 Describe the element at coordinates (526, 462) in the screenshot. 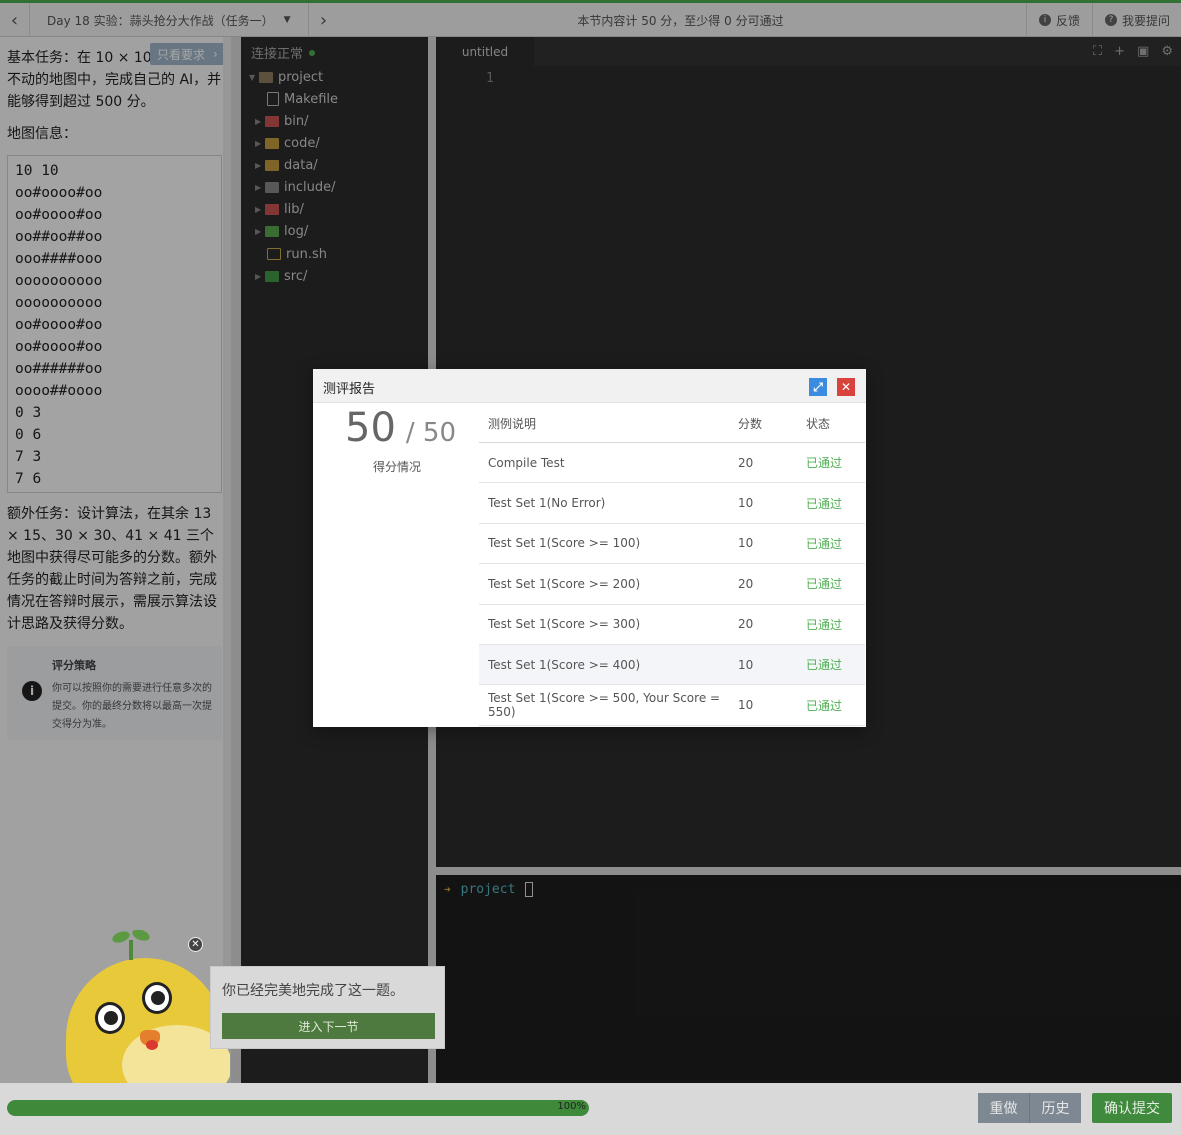

I see `cell-desc: Compile Test` at that location.